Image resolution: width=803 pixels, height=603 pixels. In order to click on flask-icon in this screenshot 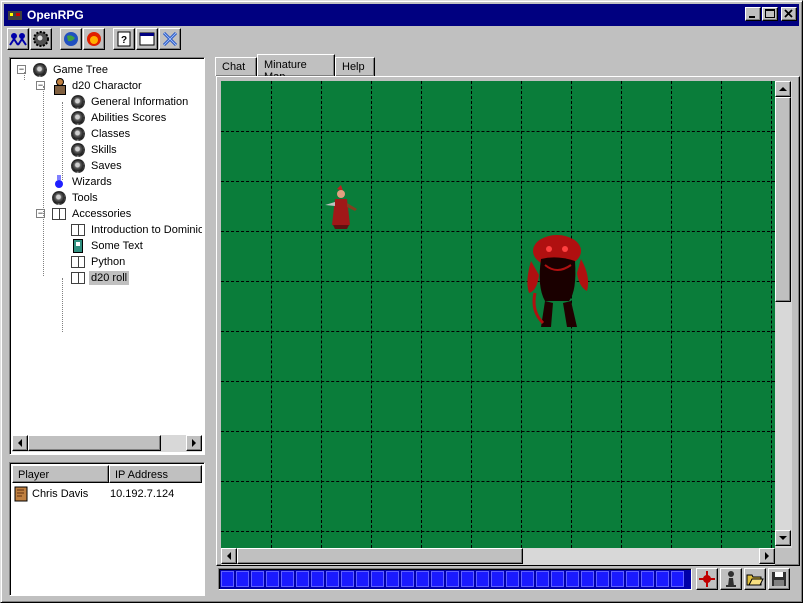, I will do `click(59, 182)`.